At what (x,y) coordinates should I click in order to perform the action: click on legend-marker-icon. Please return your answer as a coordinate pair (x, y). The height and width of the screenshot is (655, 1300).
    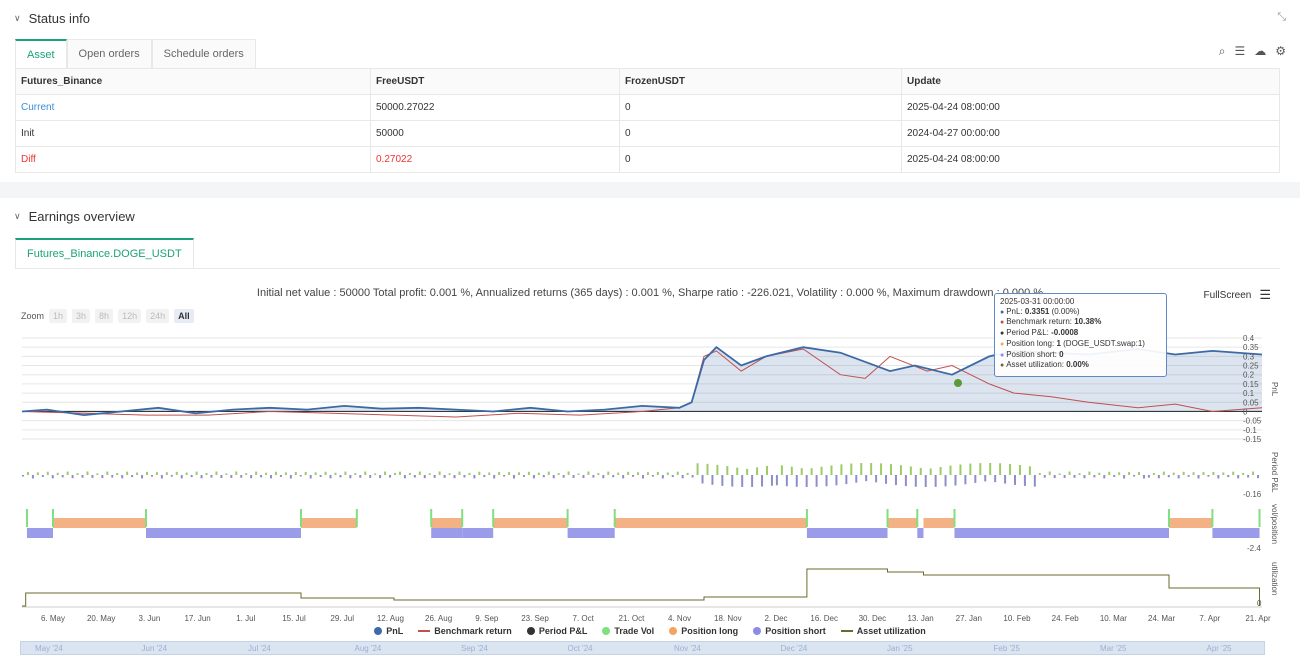
    Looking at the image, I should click on (530, 631).